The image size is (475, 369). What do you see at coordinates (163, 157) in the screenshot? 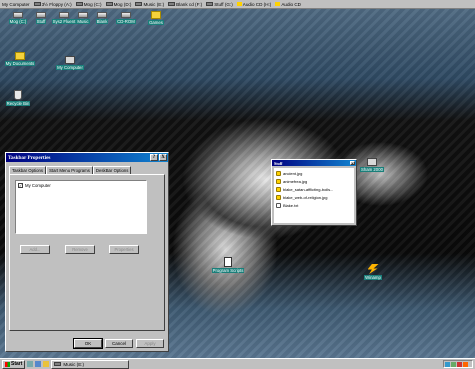
I see `close-button: X` at bounding box center [163, 157].